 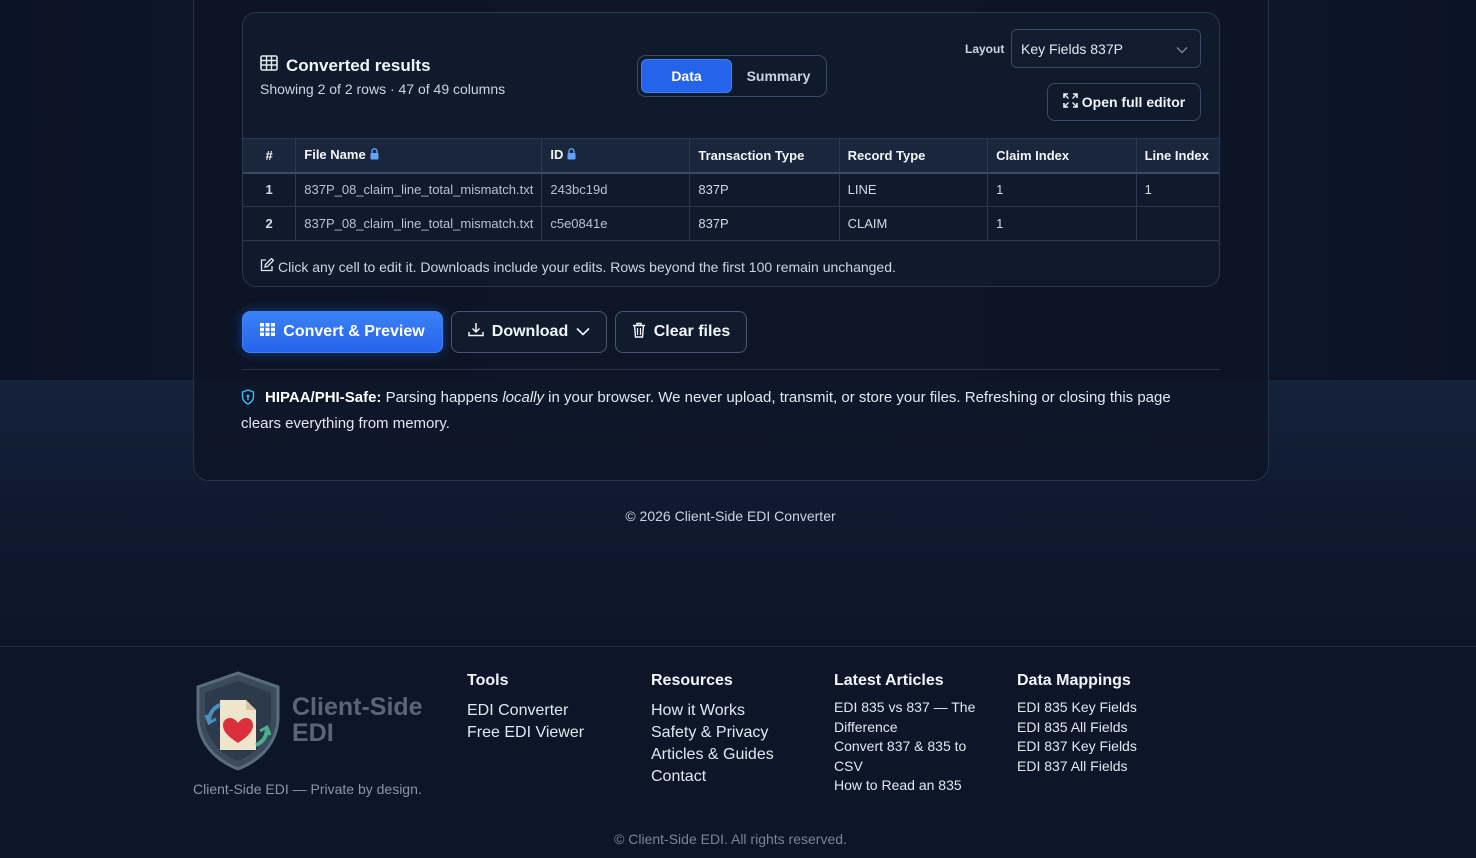 What do you see at coordinates (1072, 48) in the screenshot?
I see `layout-select-value: Key Fields 837P` at bounding box center [1072, 48].